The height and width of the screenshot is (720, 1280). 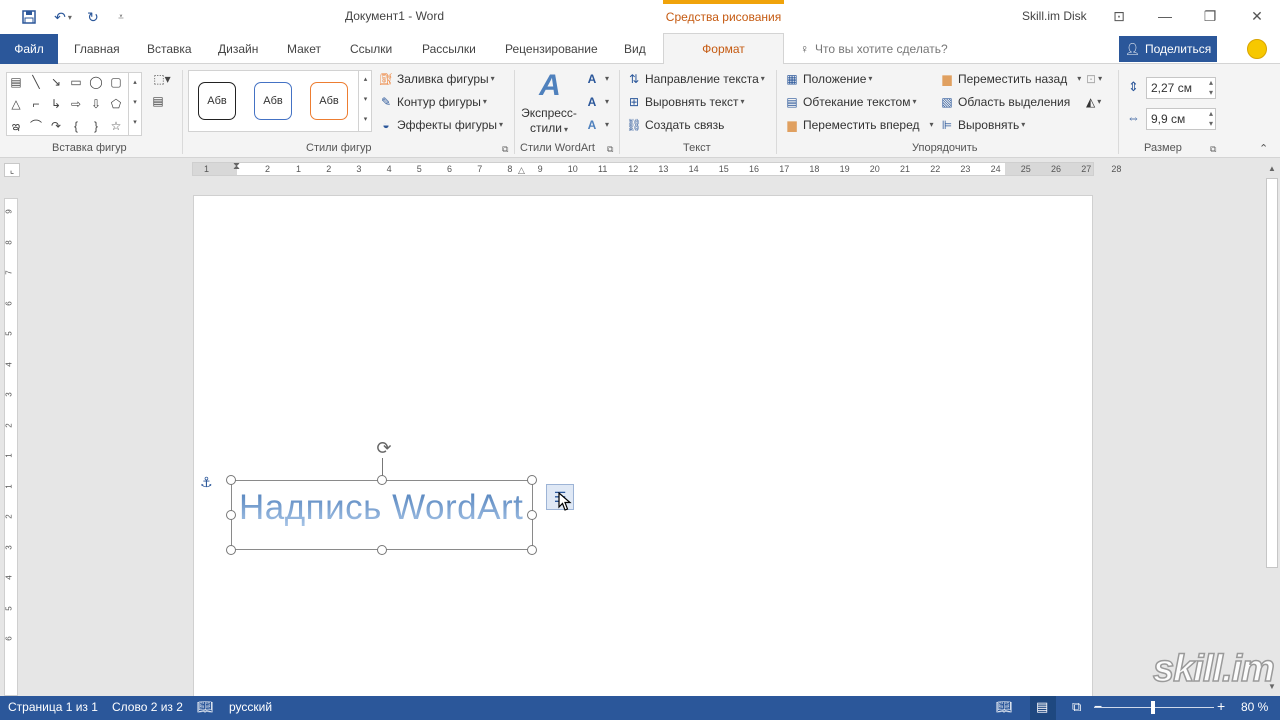 I want to click on feedback-smiley-icon, so click(x=1257, y=49).